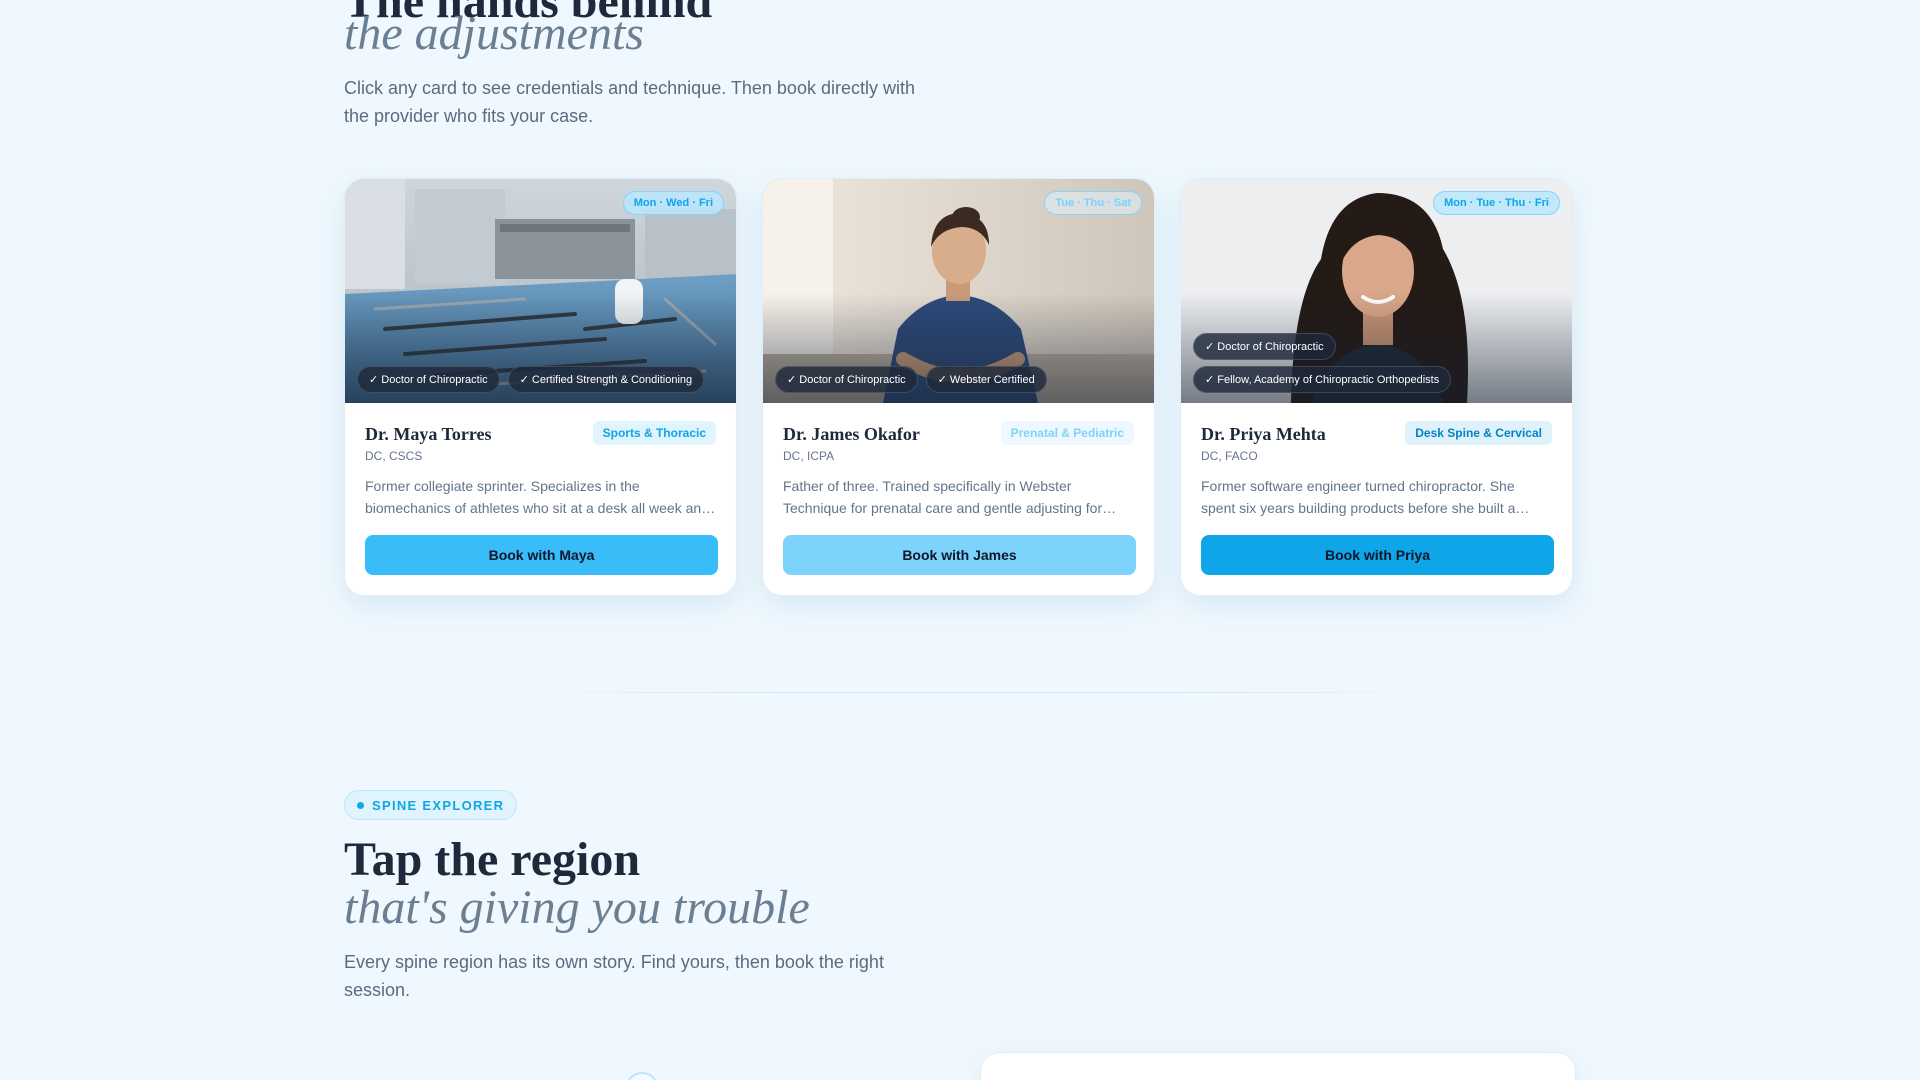 The height and width of the screenshot is (1080, 1920). What do you see at coordinates (606, 379) in the screenshot?
I see `credential-badge: ✓ Certified Strength & Conditioning` at bounding box center [606, 379].